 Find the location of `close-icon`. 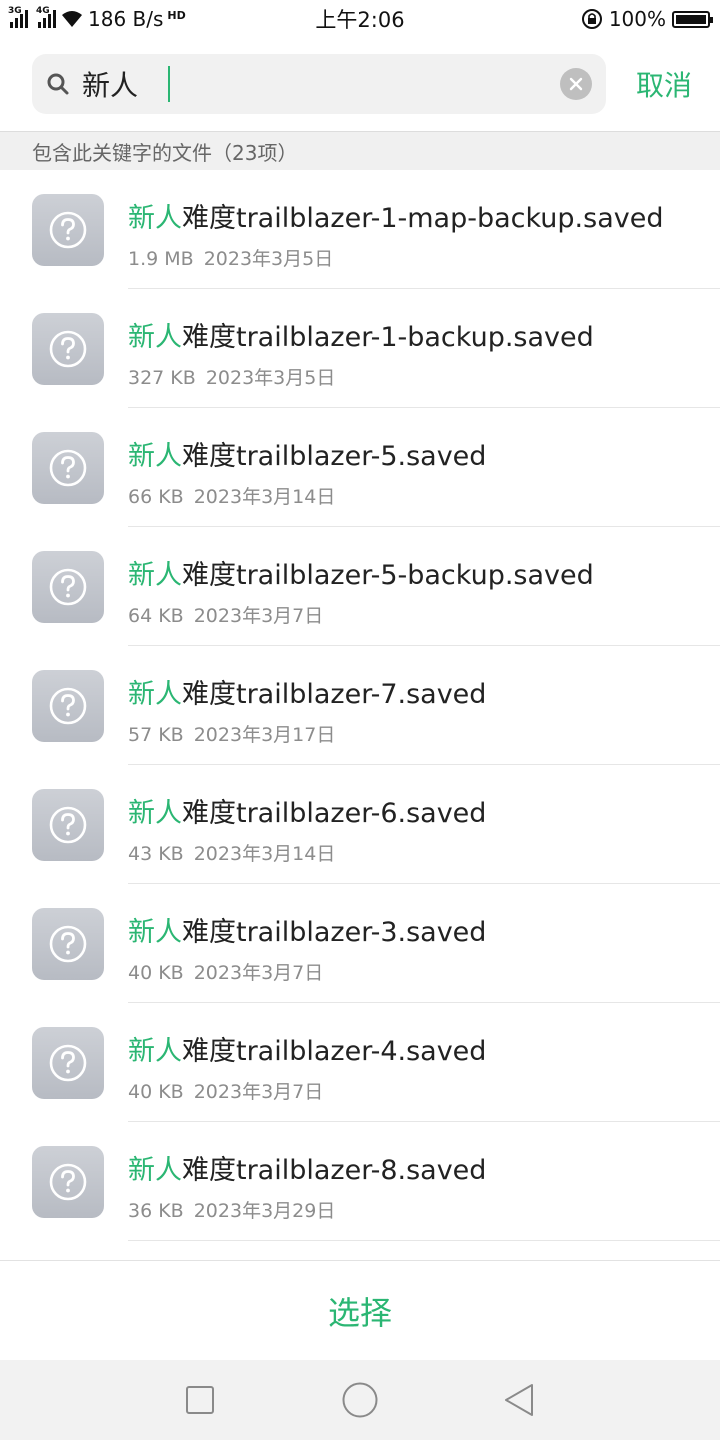

close-icon is located at coordinates (576, 84).